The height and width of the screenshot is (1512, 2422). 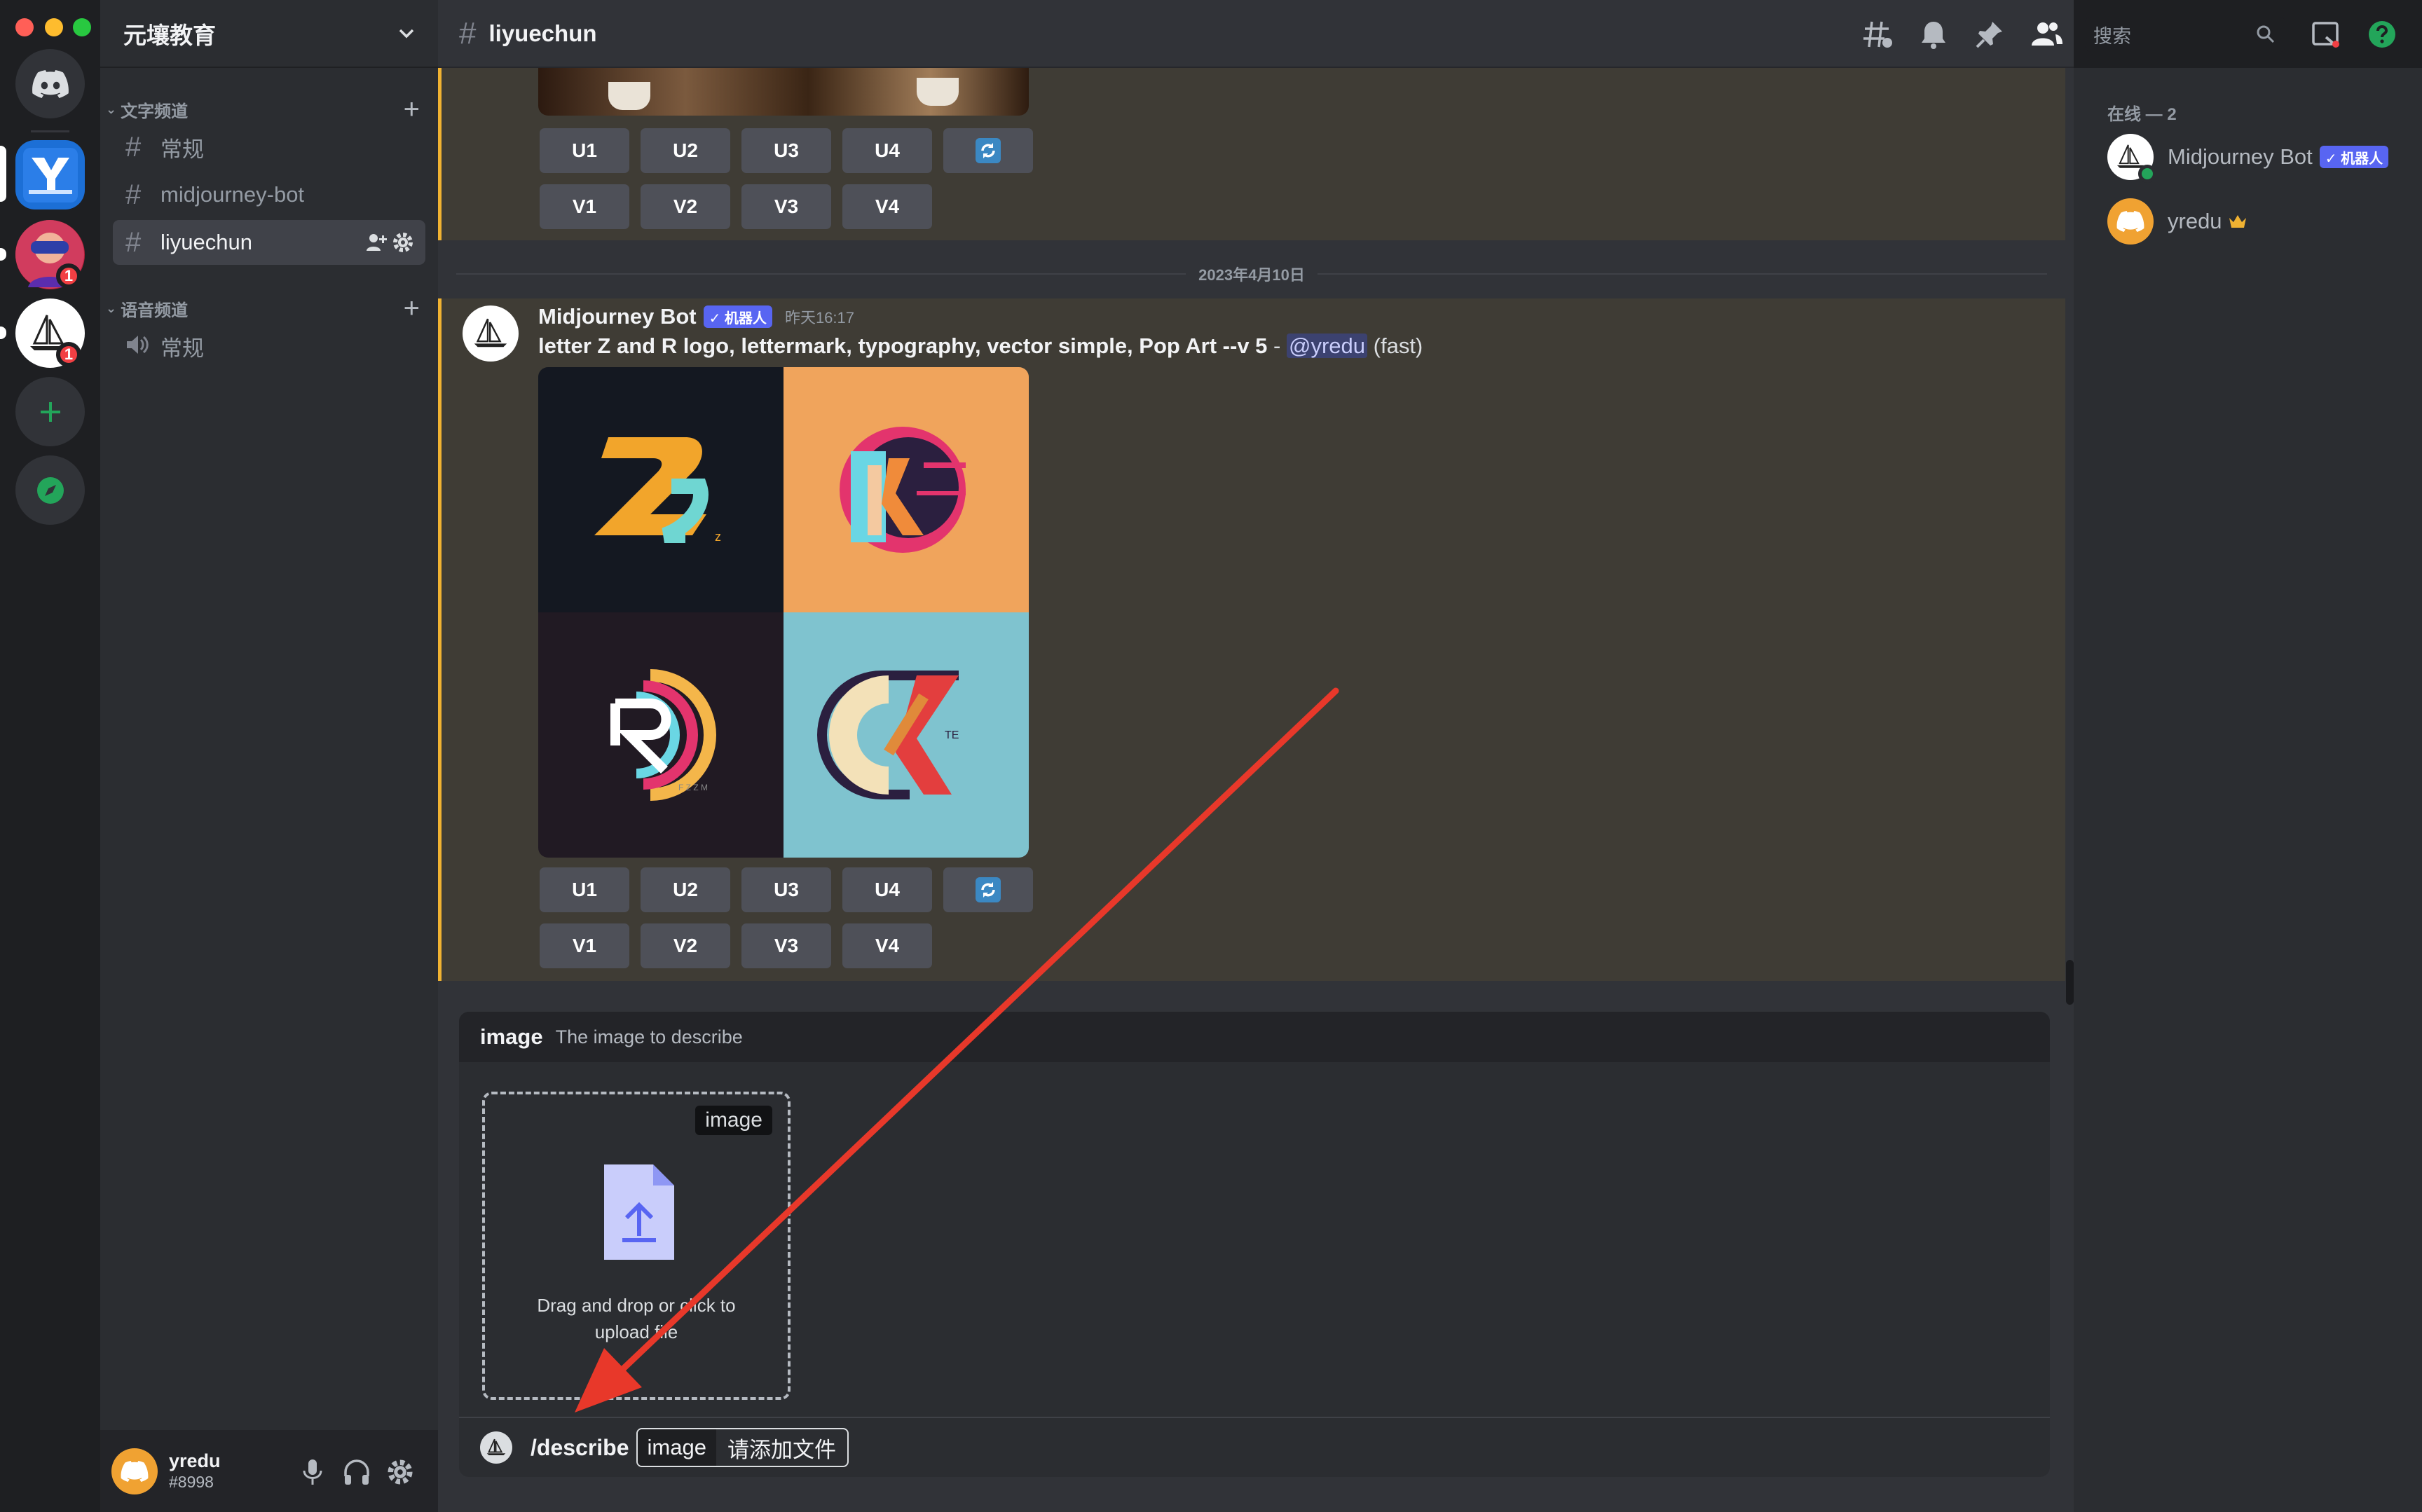 What do you see at coordinates (263, 308) in the screenshot?
I see `voice-channels-category: ⌄ 语音频道 +` at bounding box center [263, 308].